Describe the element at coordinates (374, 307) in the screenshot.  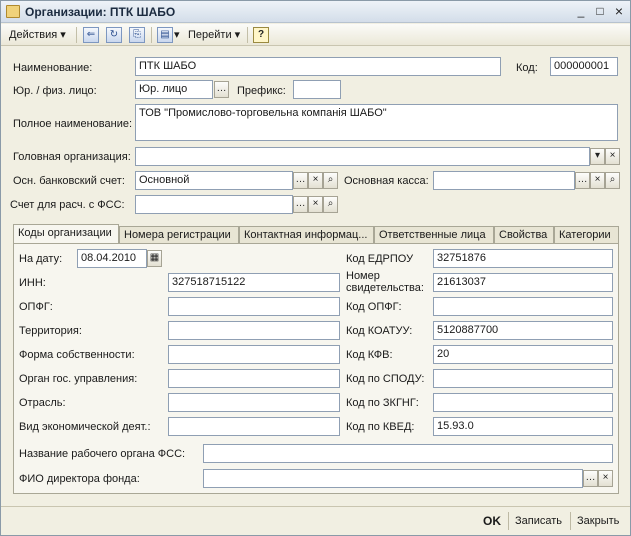
I see `kopfg-label: Код ОПФГ:` at that location.